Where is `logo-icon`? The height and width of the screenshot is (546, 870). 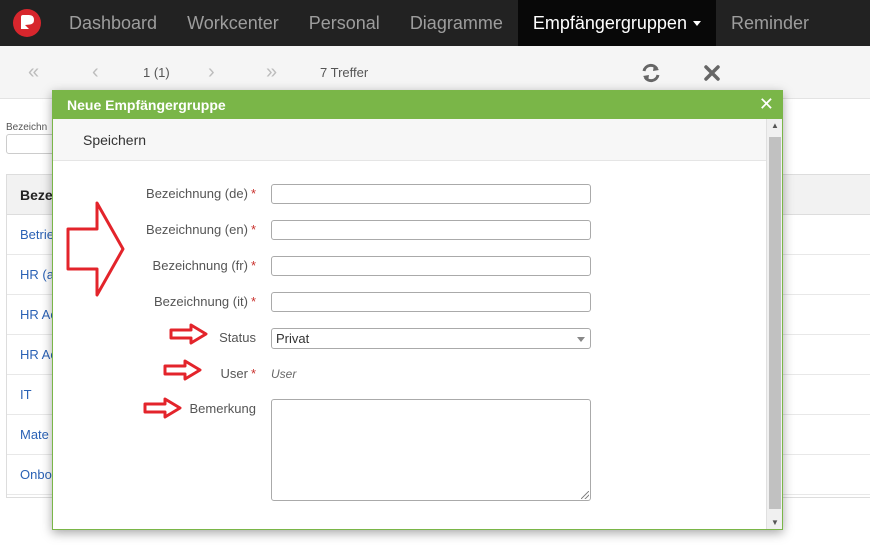 logo-icon is located at coordinates (27, 23).